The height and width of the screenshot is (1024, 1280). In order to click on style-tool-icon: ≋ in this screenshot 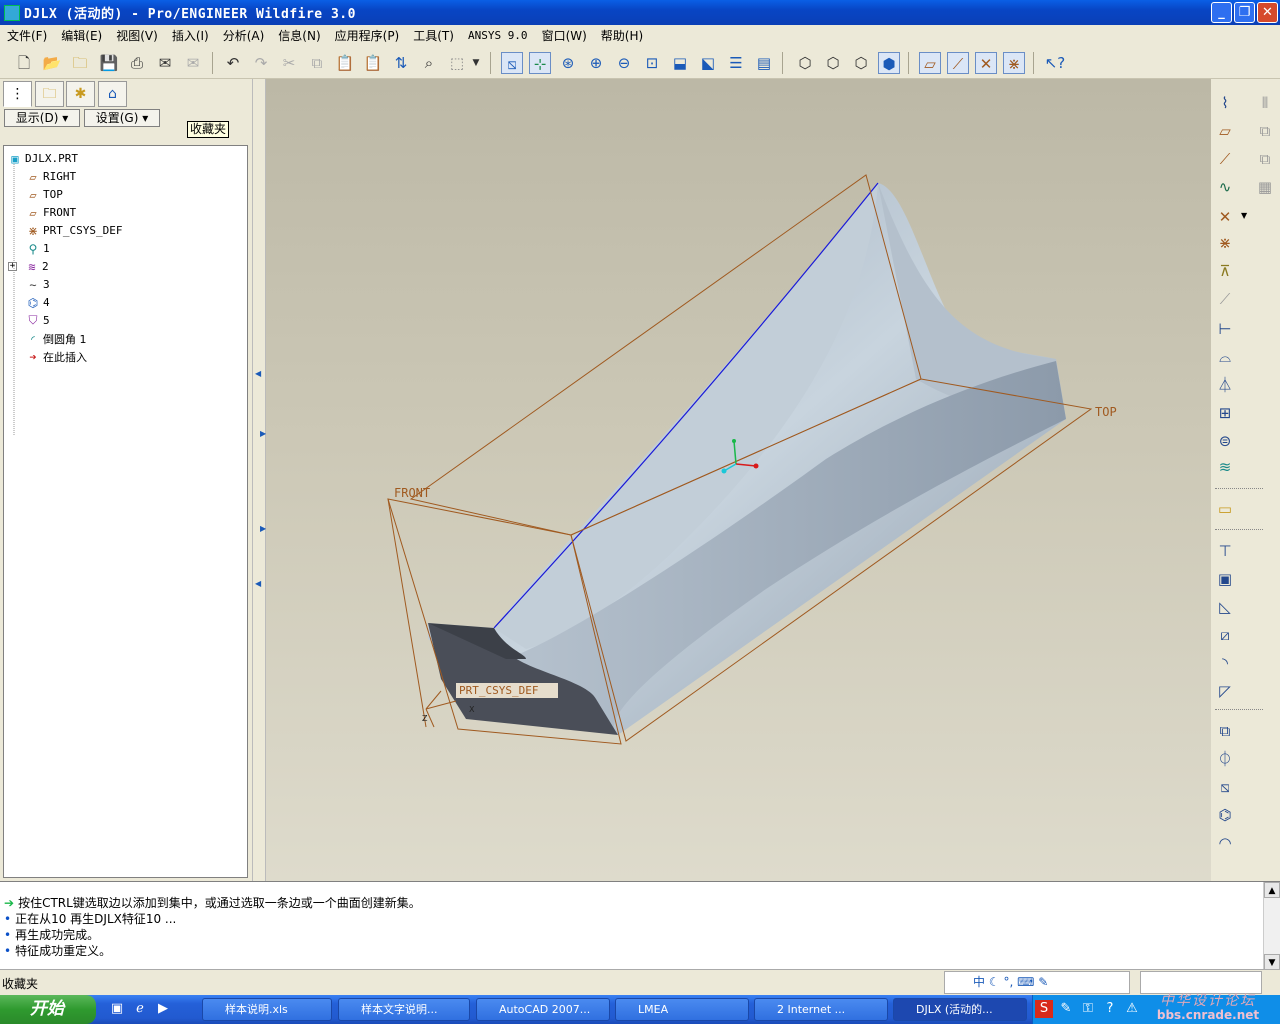, I will do `click(1225, 467)`.